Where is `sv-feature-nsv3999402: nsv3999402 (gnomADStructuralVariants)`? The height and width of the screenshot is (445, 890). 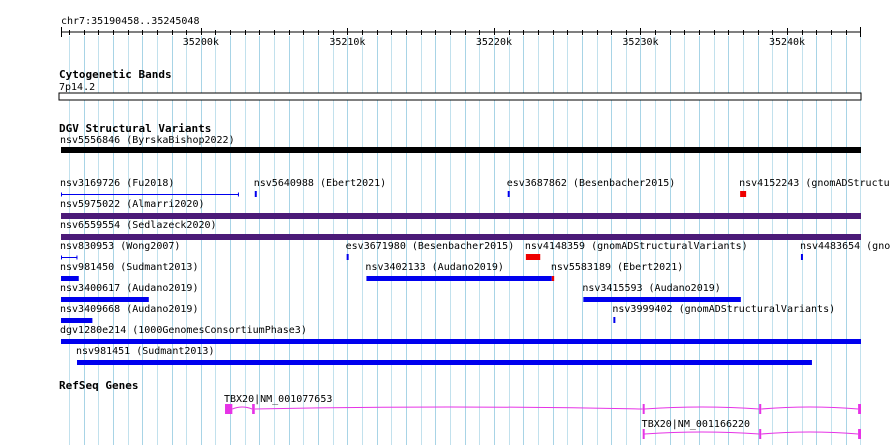
sv-feature-nsv3999402: nsv3999402 (gnomADStructuralVariants) is located at coordinates (723, 313).